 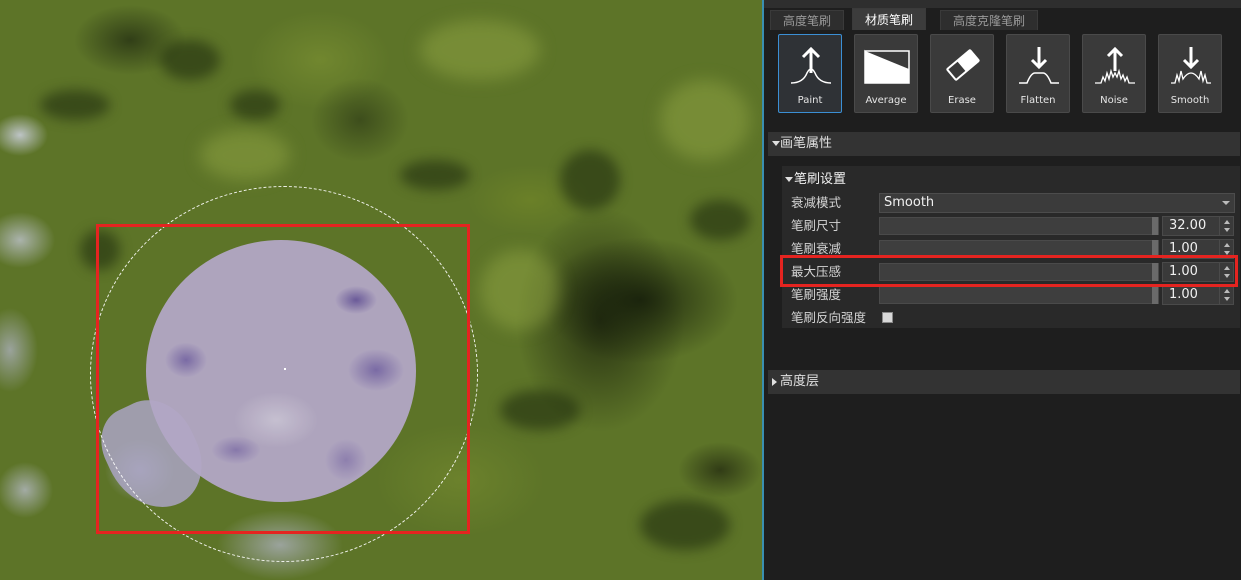 I want to click on brush-tab-bar: 高度笔刷 材质笔刷 高度克隆笔刷, so click(x=1002, y=19).